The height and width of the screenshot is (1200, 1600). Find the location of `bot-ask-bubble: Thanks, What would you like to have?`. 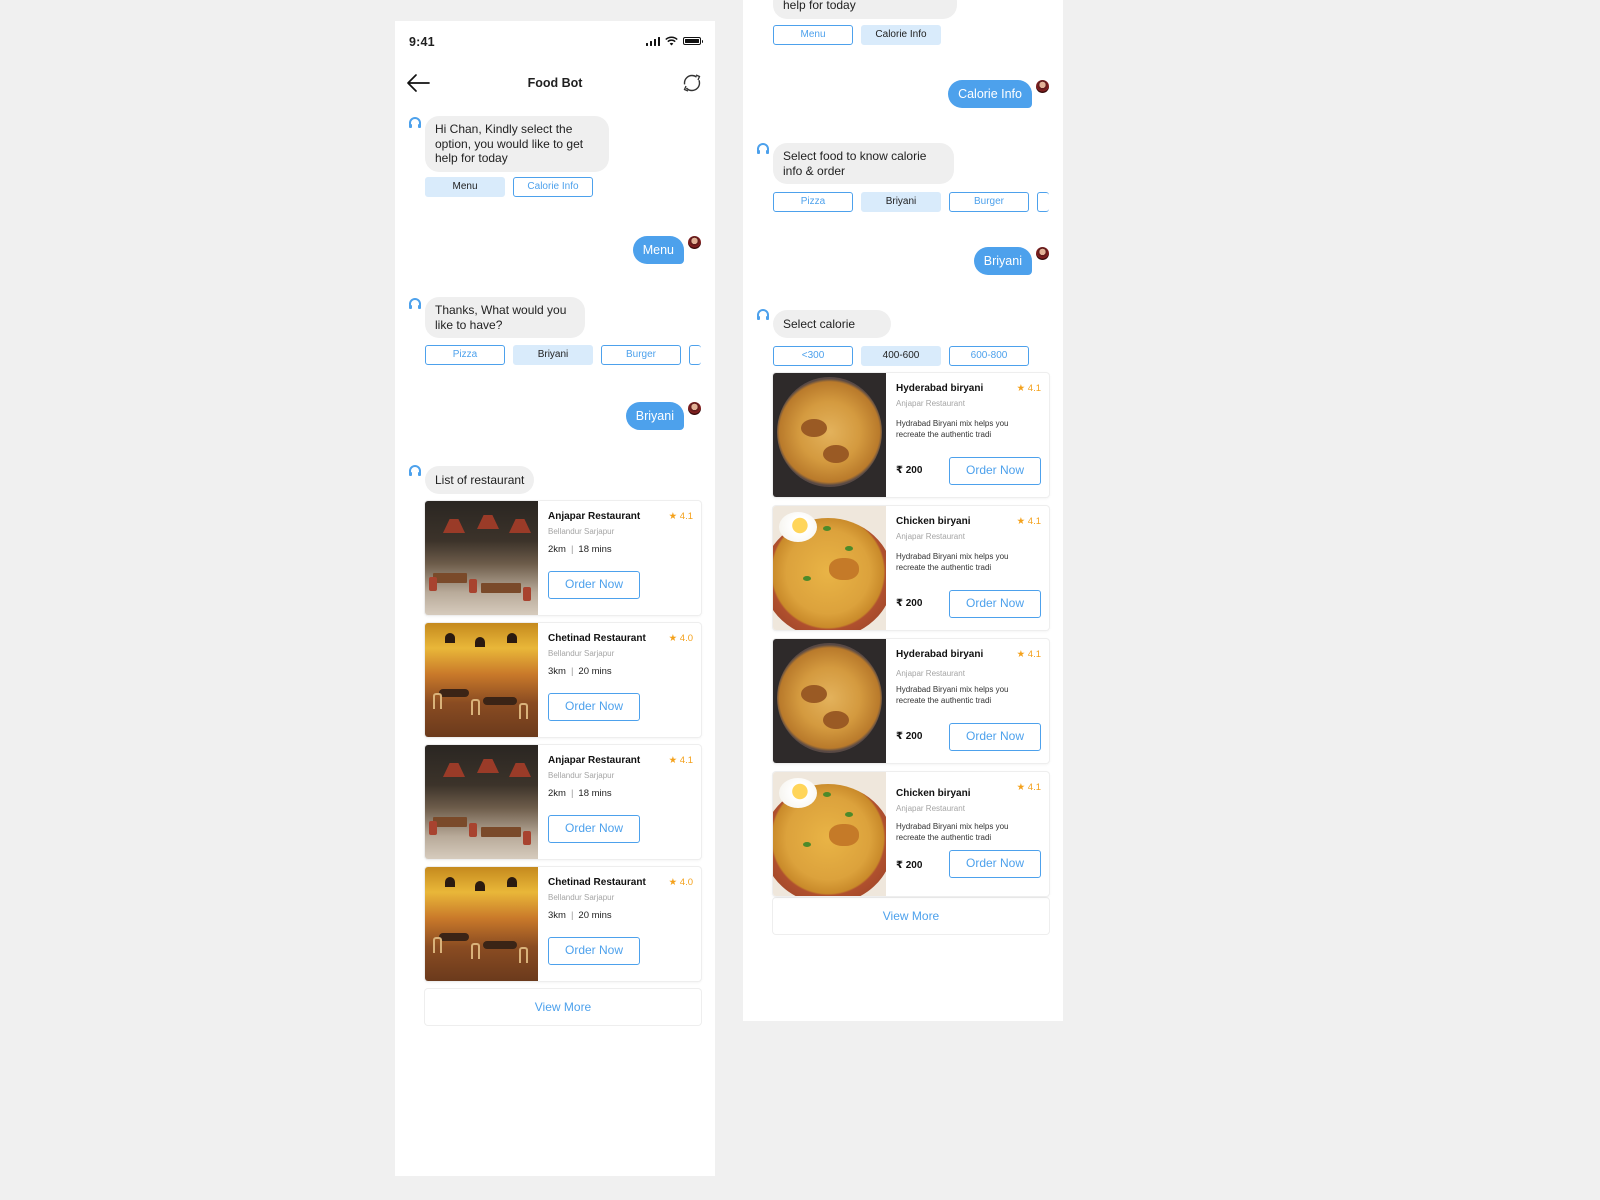

bot-ask-bubble: Thanks, What would you like to have? is located at coordinates (505, 317).